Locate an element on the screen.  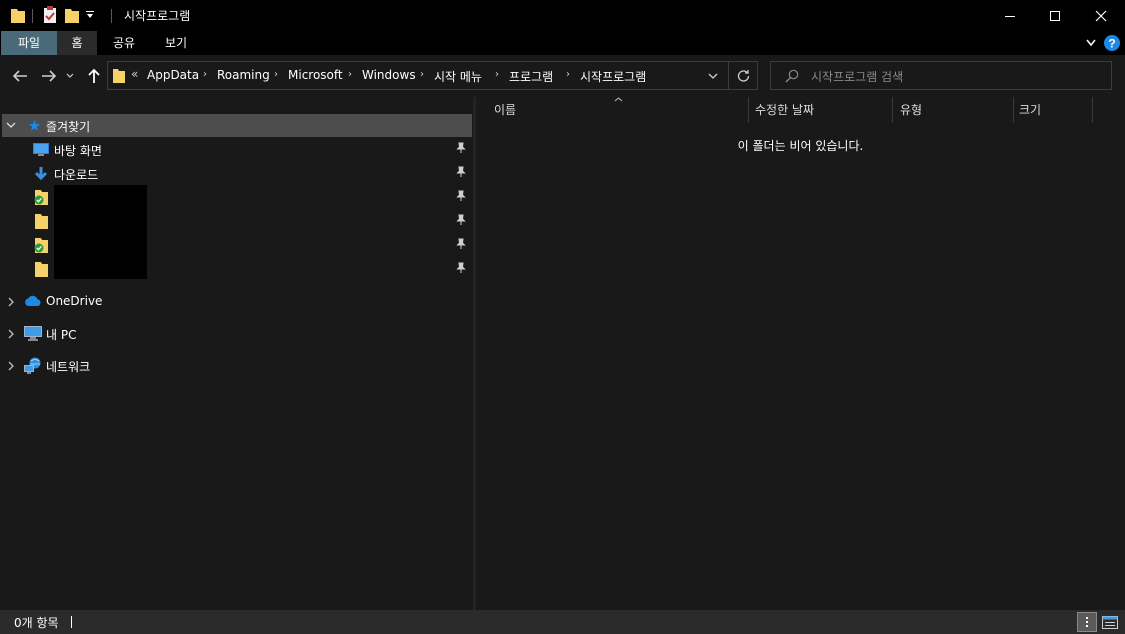
new-folder-icon is located at coordinates (72, 15).